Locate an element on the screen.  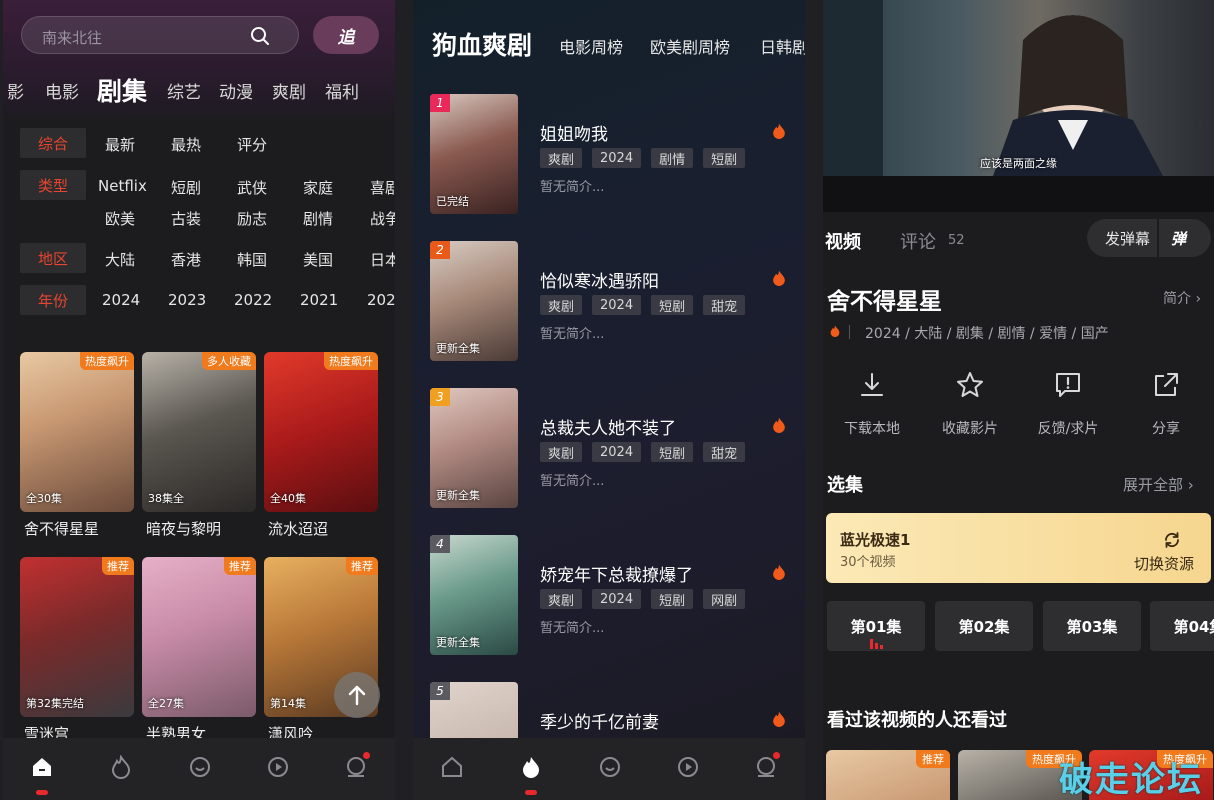
rank-number: 2 is located at coordinates (440, 250).